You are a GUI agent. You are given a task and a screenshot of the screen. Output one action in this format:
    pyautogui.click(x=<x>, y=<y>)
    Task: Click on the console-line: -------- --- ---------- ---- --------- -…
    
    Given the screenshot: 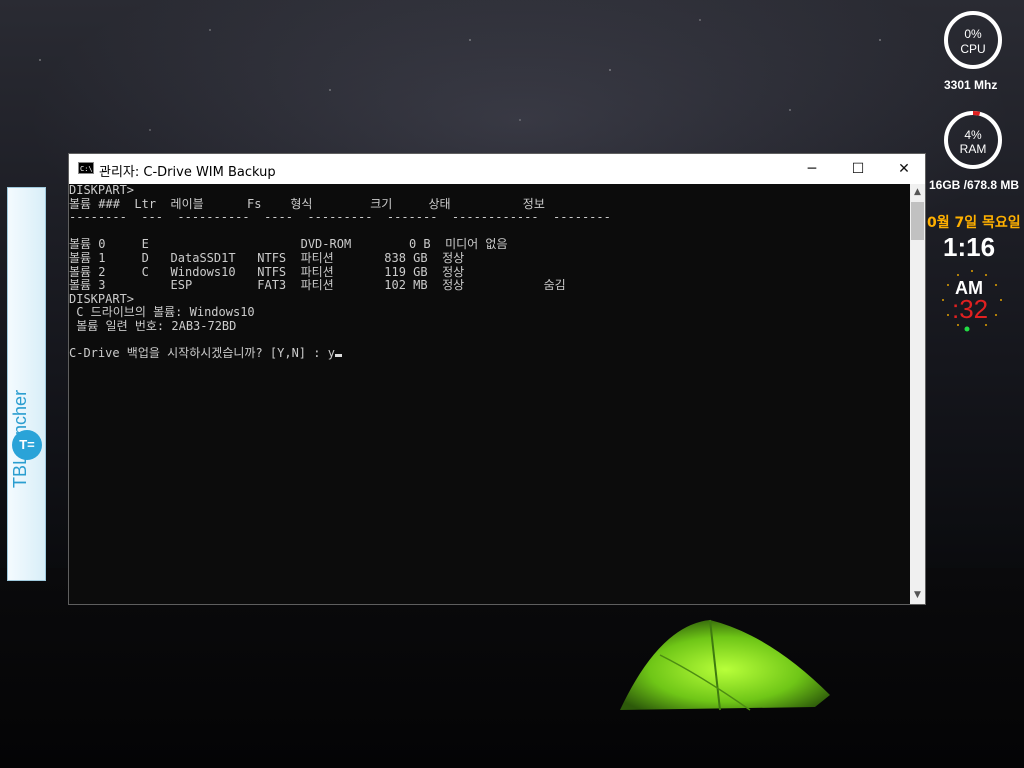 What is the action you would take?
    pyautogui.click(x=340, y=217)
    